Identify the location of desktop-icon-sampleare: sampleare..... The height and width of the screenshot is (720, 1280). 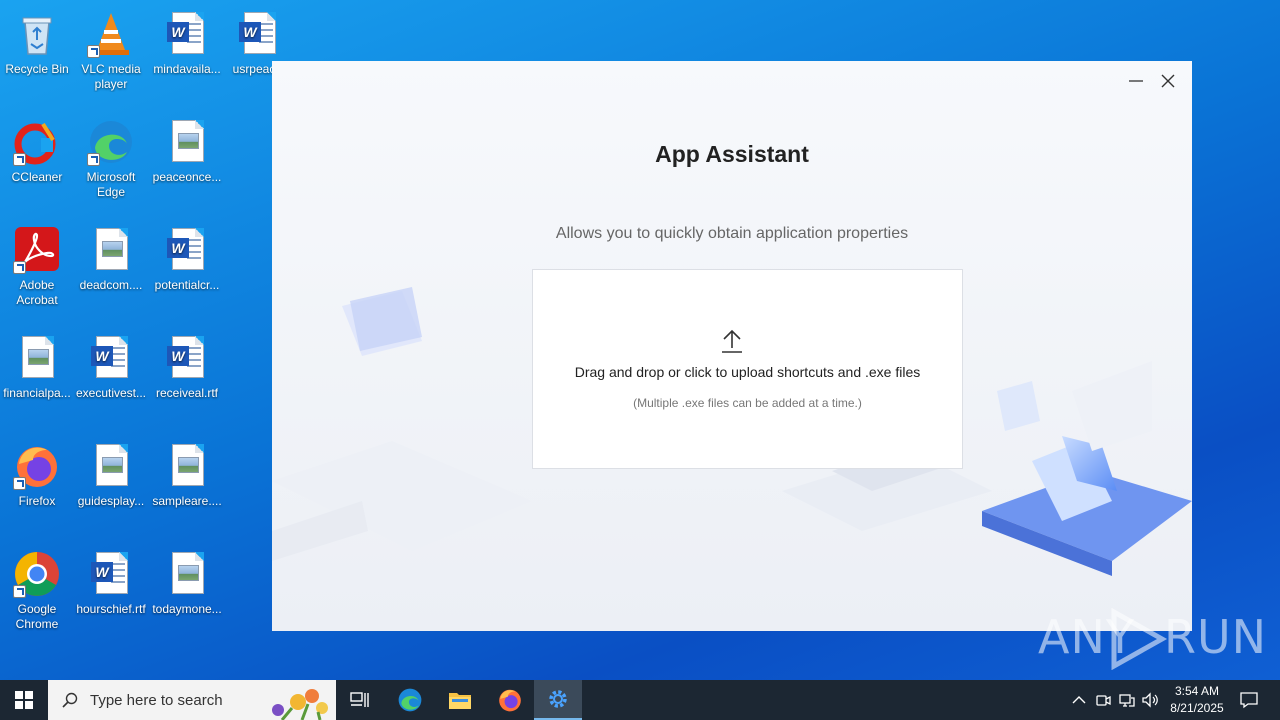
(187, 486).